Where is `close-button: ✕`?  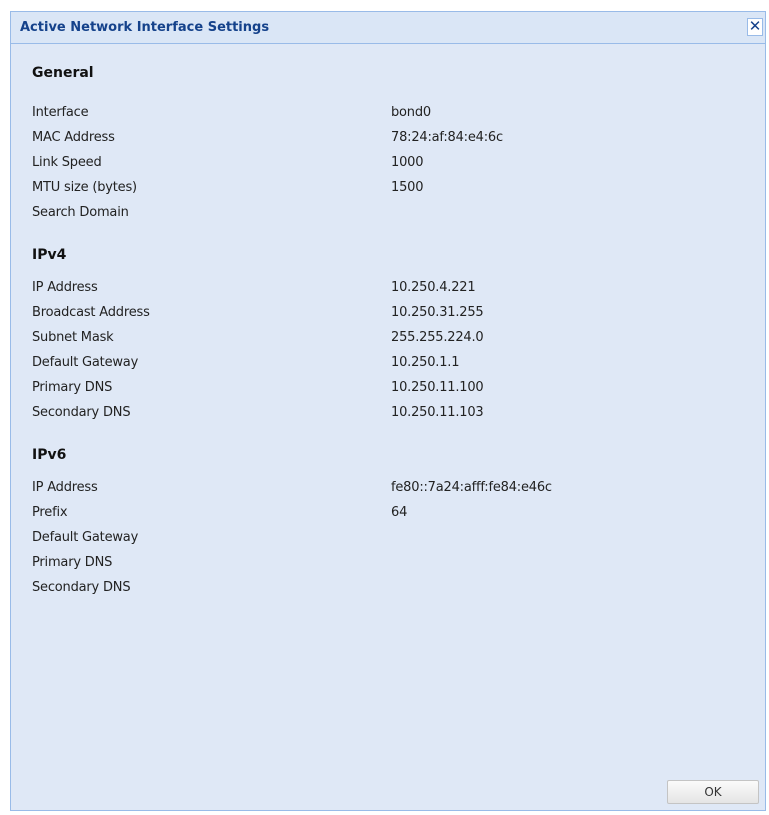 close-button: ✕ is located at coordinates (755, 27).